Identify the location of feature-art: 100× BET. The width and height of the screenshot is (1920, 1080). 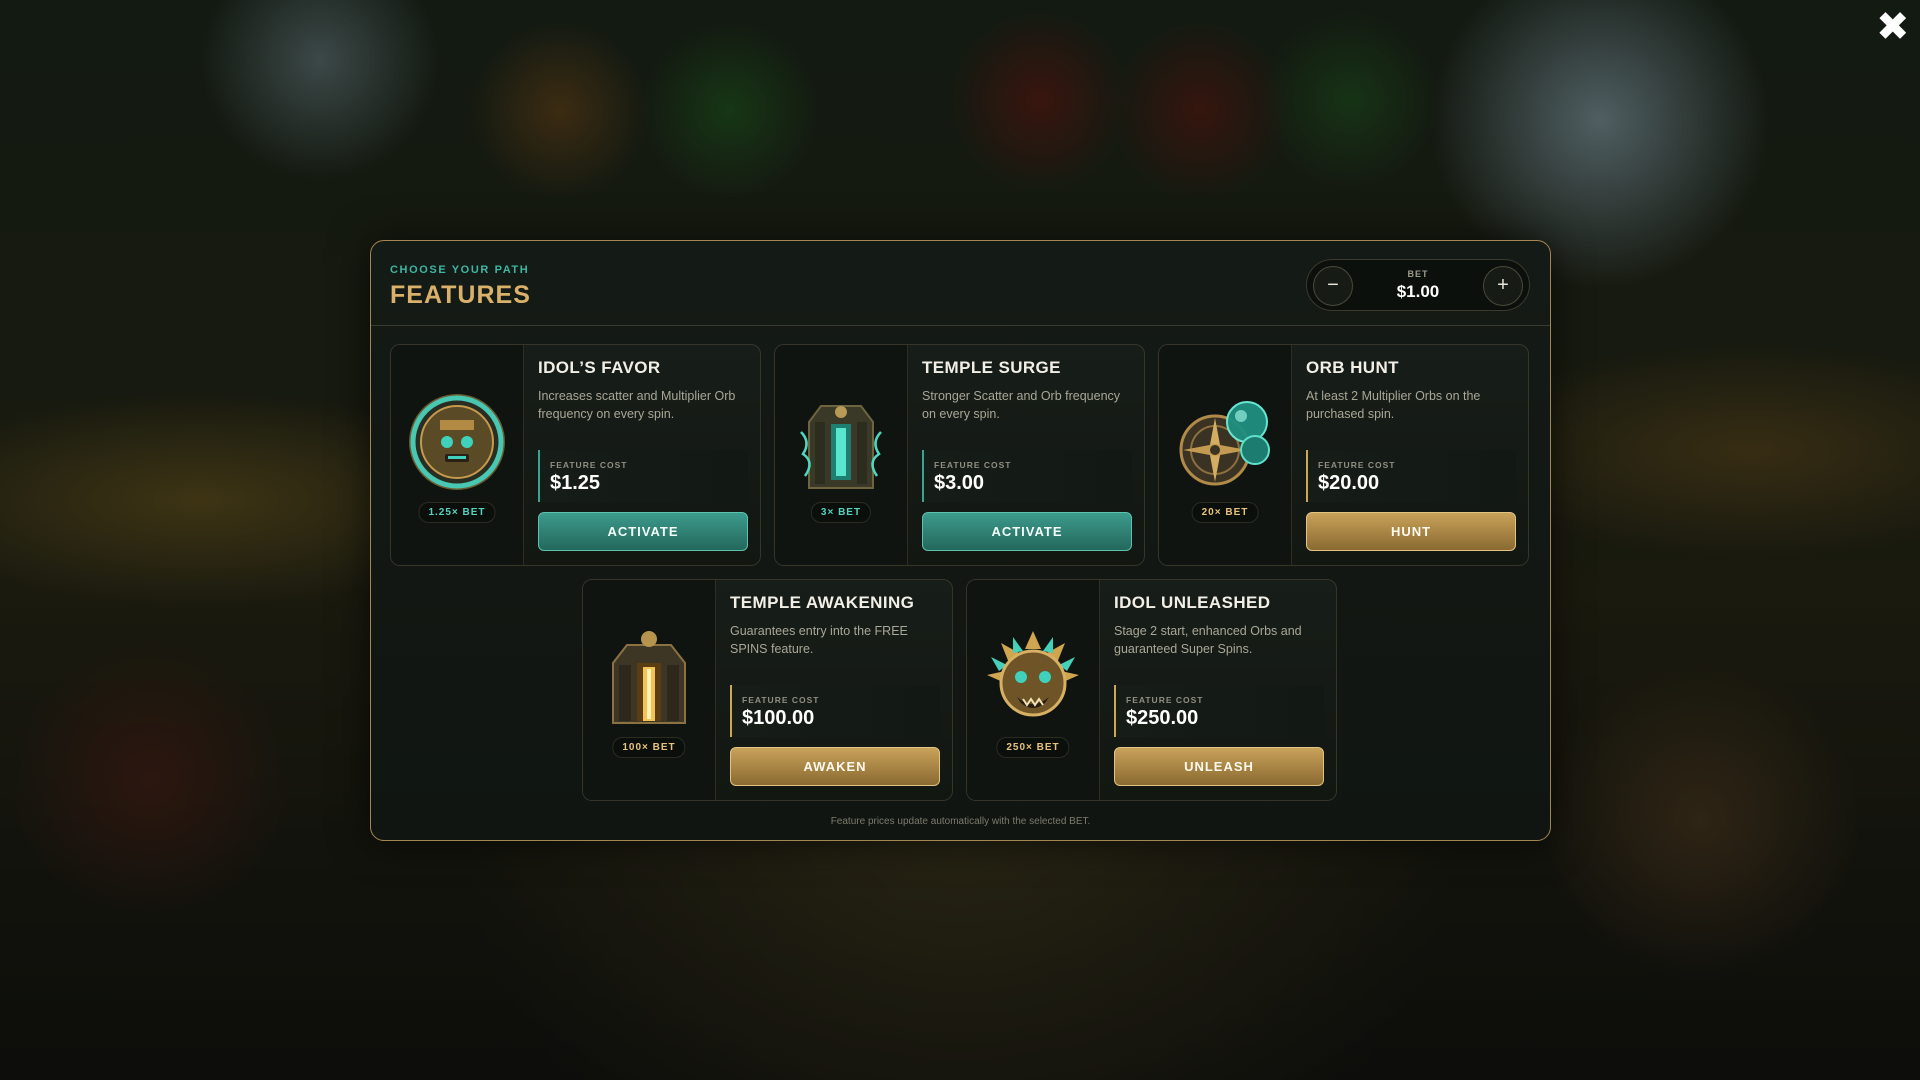
(649, 690).